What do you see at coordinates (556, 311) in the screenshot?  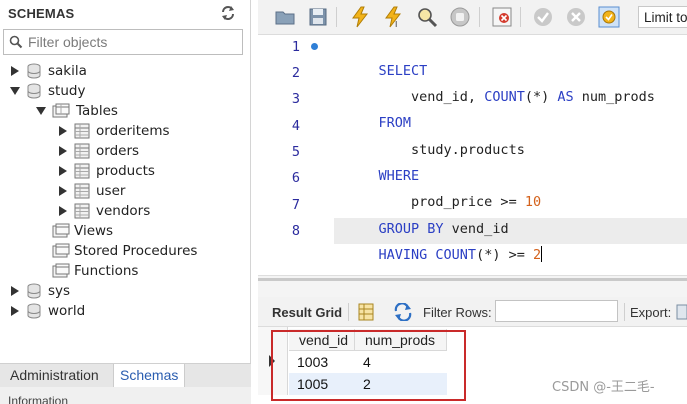 I see `filter-rows-input` at bounding box center [556, 311].